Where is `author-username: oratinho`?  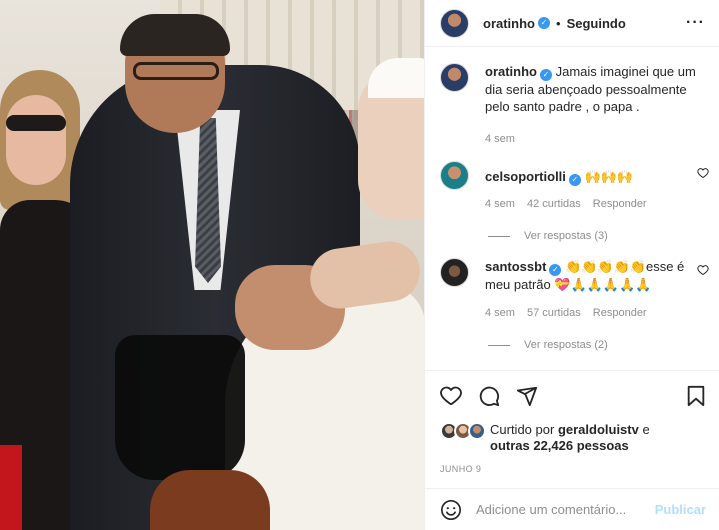 author-username: oratinho is located at coordinates (509, 23).